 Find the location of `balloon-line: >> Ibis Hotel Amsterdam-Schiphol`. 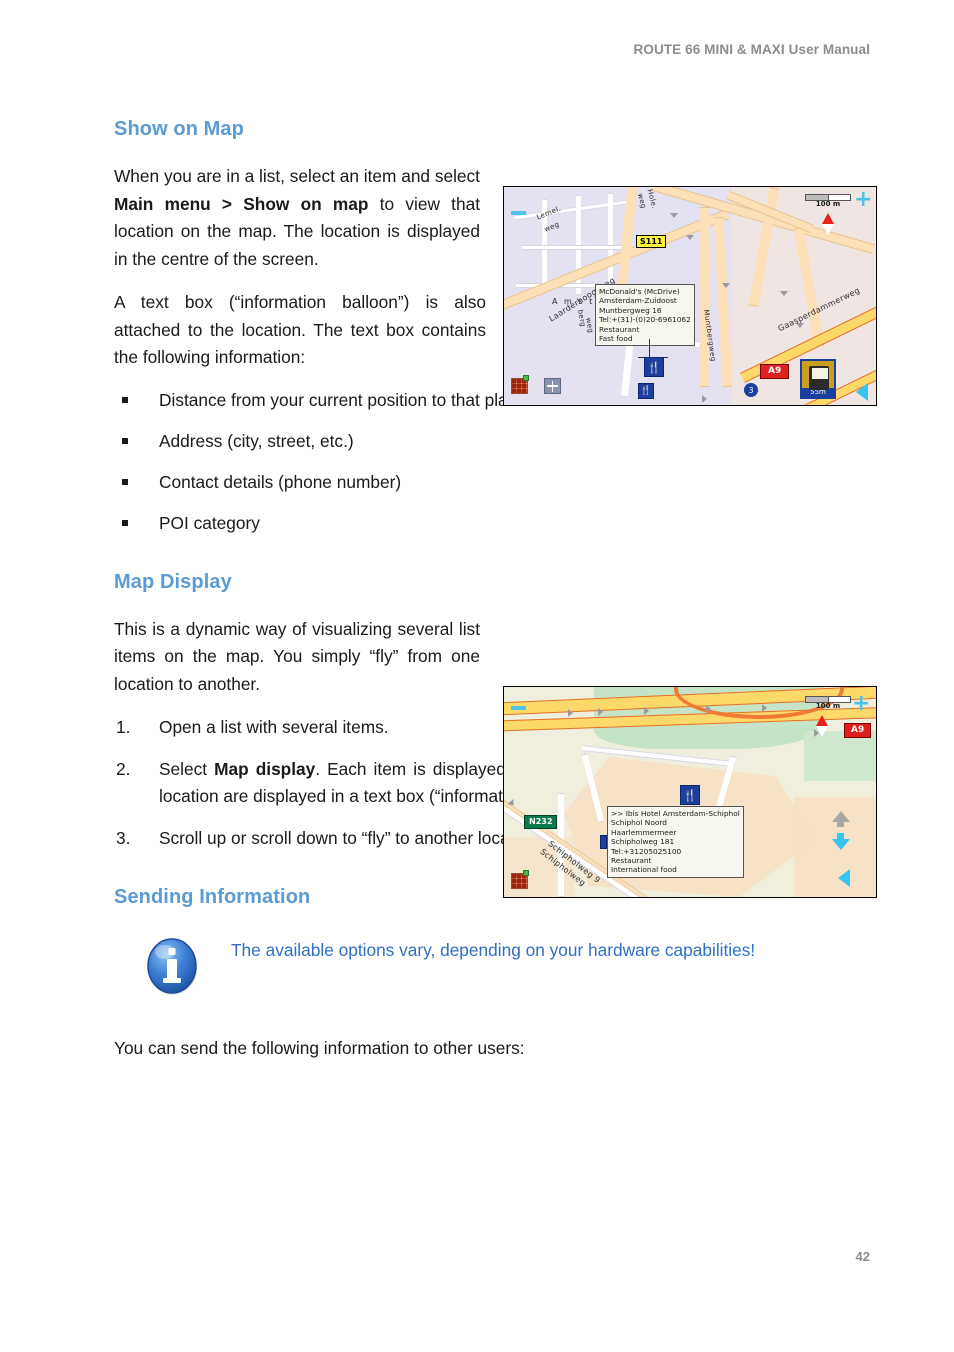

balloon-line: >> Ibis Hotel Amsterdam-Schiphol is located at coordinates (675, 813).